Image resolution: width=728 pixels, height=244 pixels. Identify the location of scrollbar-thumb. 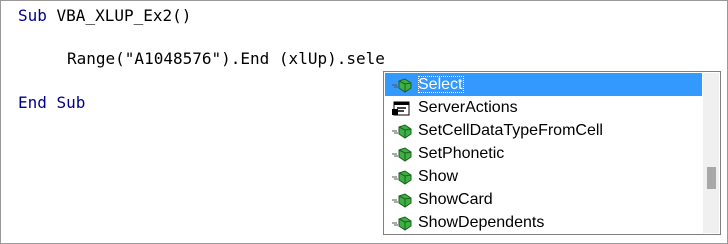
(711, 178).